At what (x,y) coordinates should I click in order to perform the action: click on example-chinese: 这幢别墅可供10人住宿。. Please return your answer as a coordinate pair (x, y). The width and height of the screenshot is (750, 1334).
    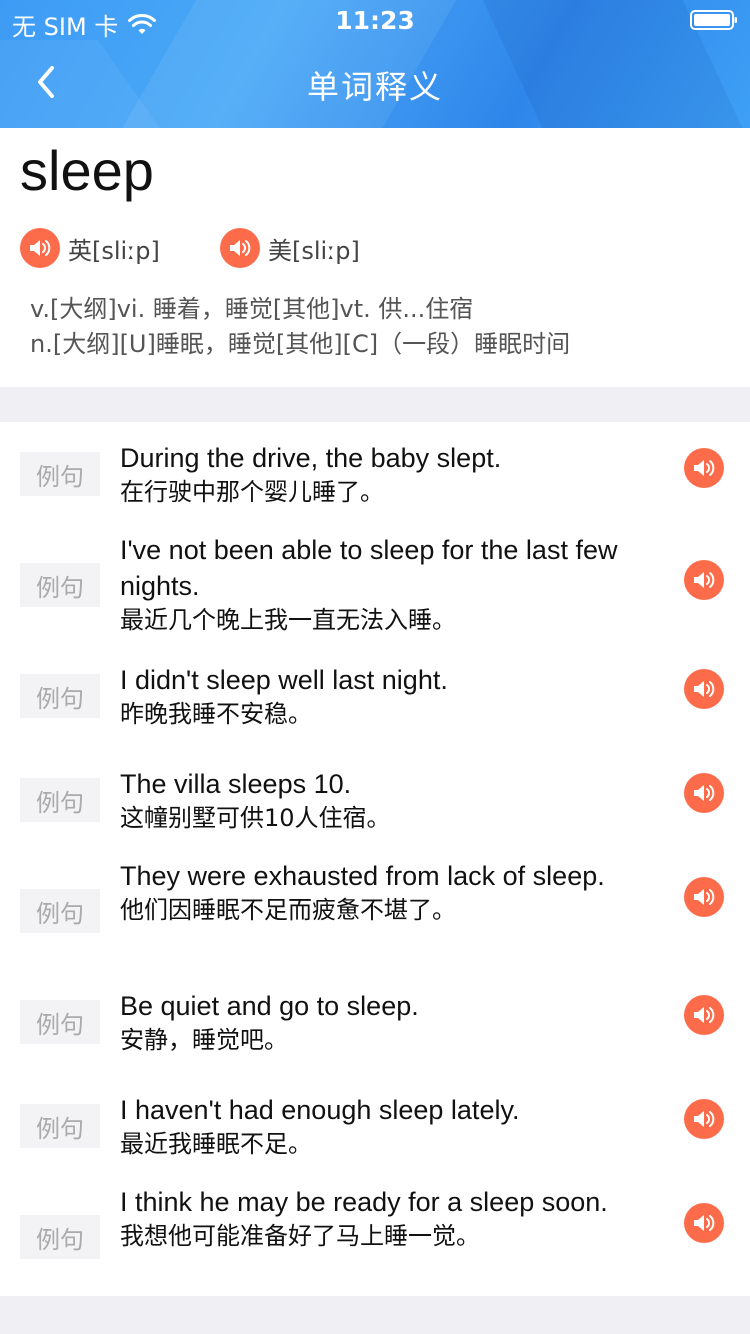
    Looking at the image, I should click on (255, 818).